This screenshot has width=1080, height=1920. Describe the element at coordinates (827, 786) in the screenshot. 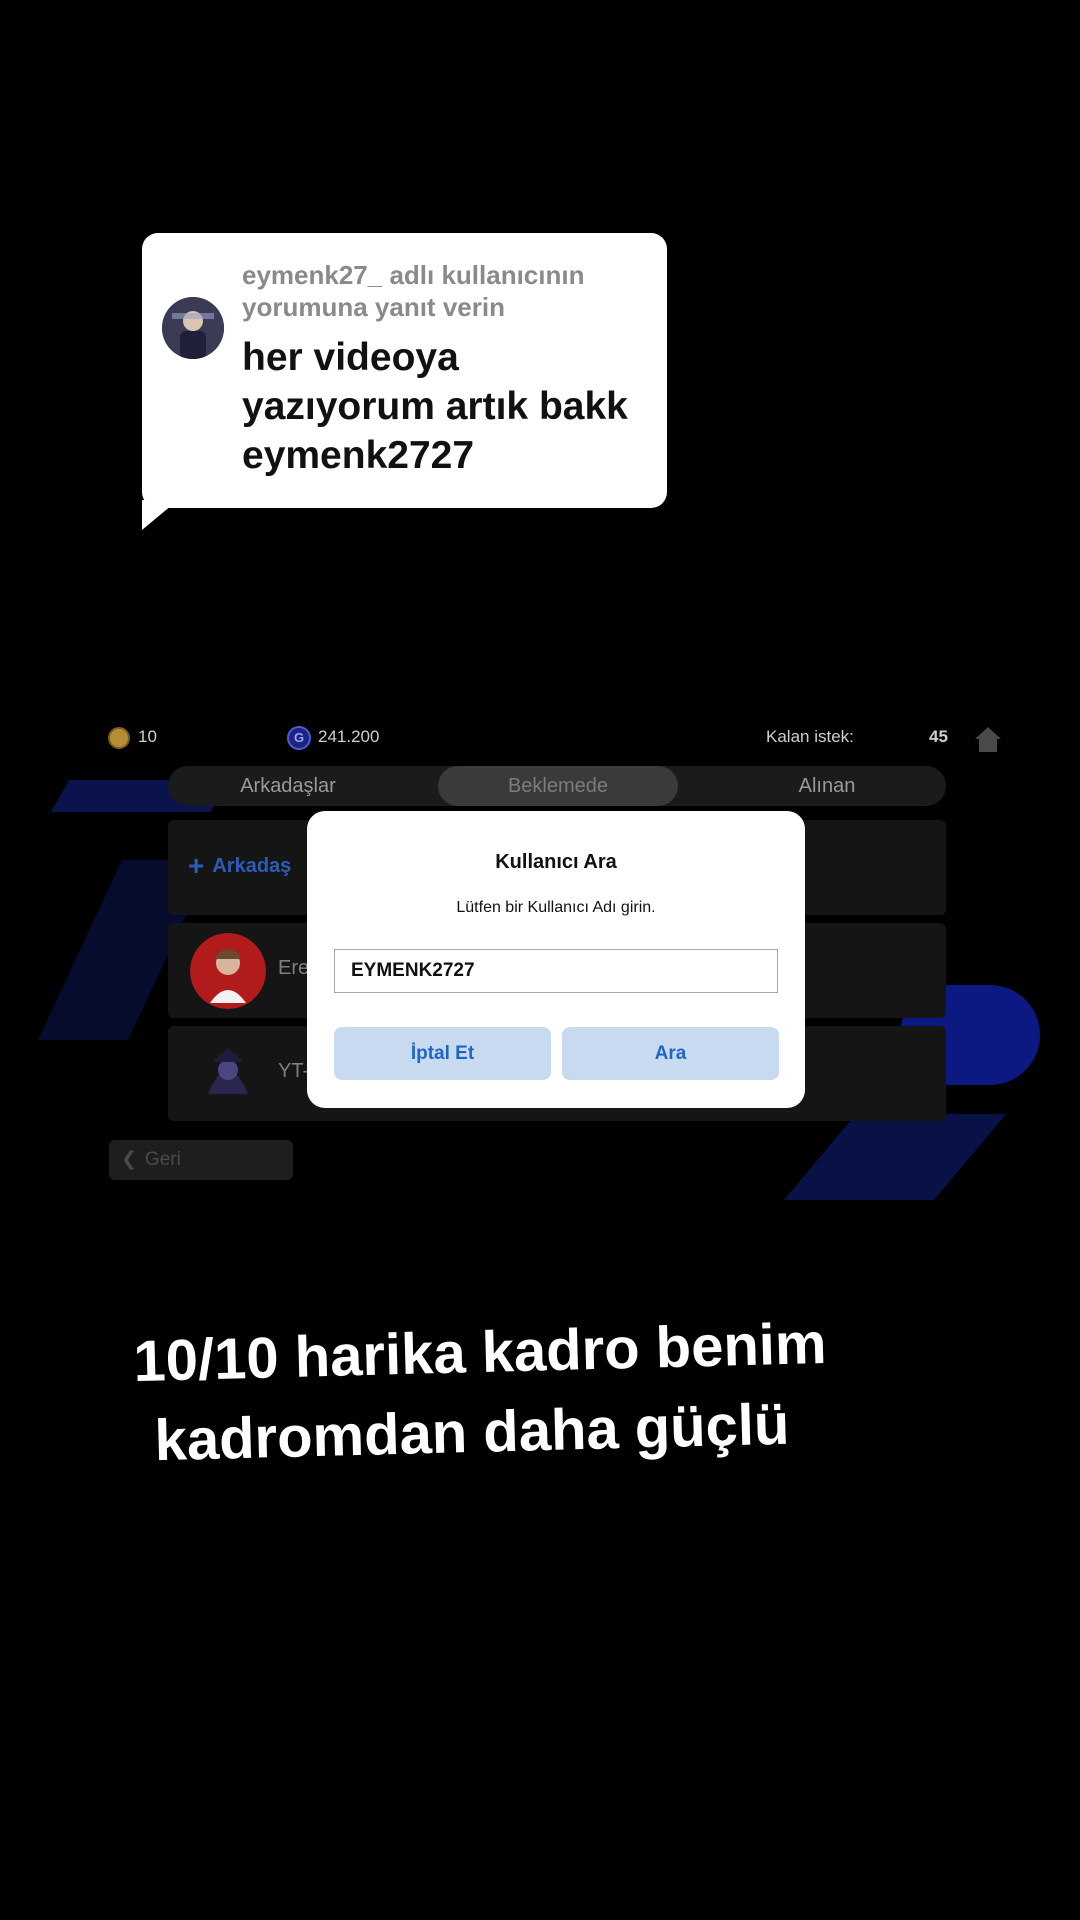

I see `tab-received: Alınan` at that location.